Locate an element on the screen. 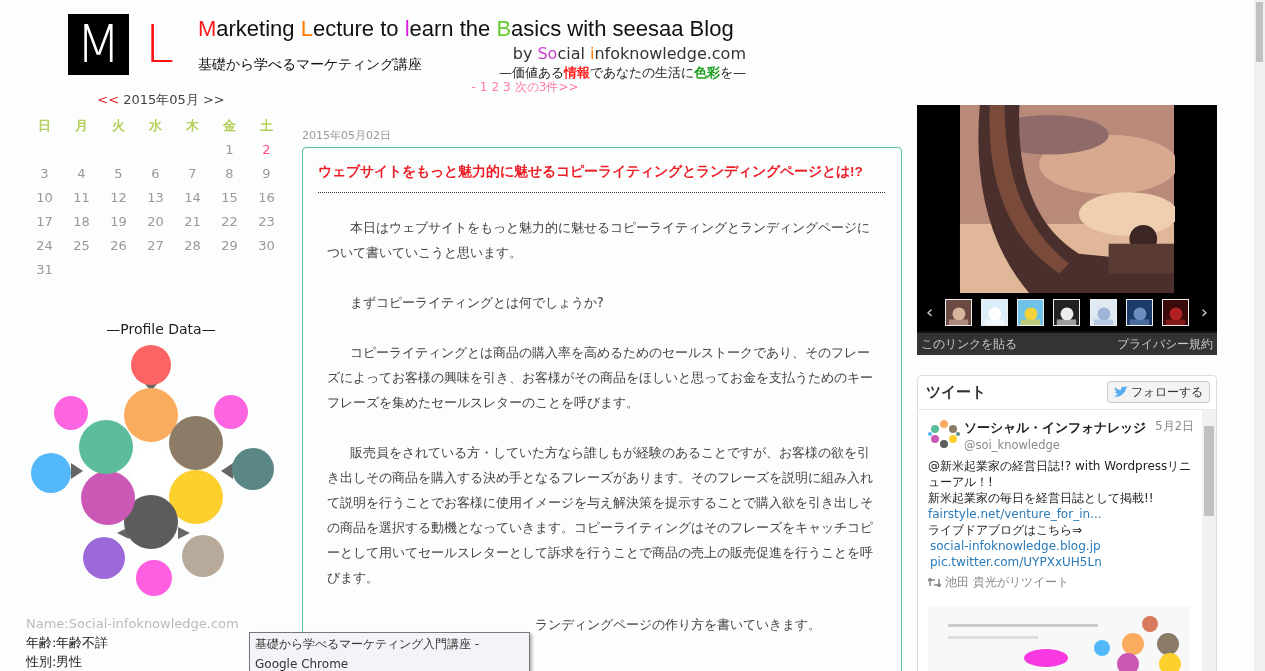 Image resolution: width=1265 pixels, height=671 pixels. day-number: 14 is located at coordinates (192, 197).